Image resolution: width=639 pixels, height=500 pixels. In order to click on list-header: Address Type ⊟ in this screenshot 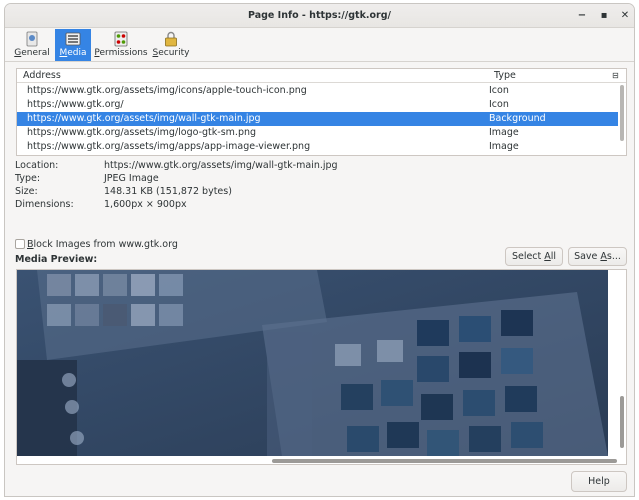, I will do `click(321, 76)`.